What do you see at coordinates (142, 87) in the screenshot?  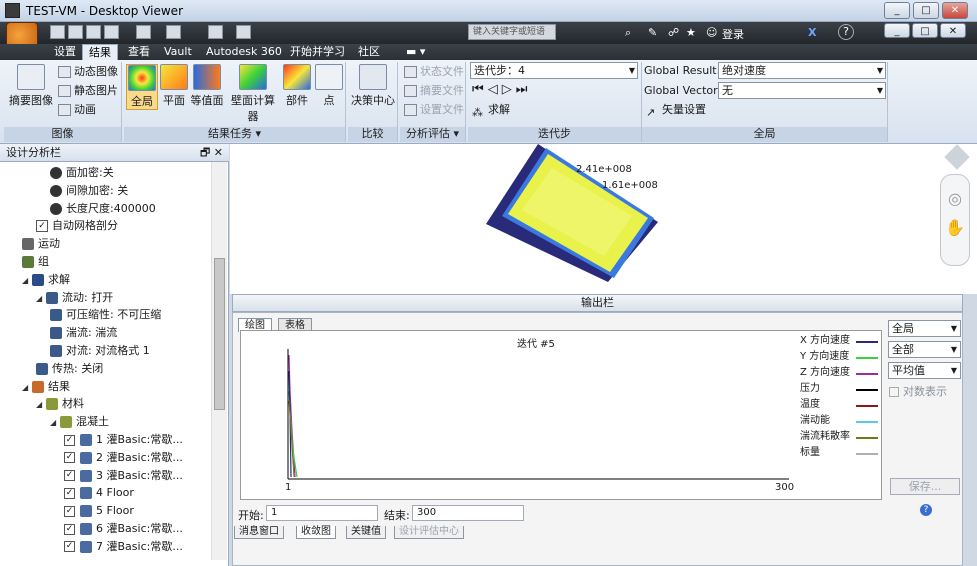 I see `global-button: 全局` at bounding box center [142, 87].